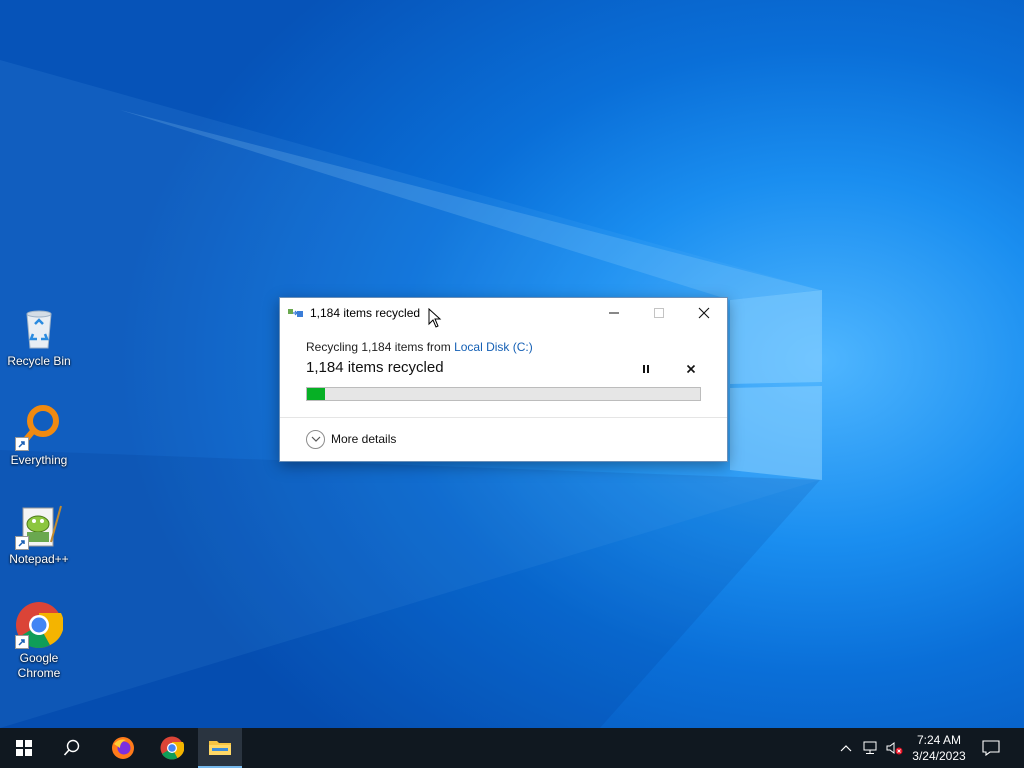 The height and width of the screenshot is (768, 1024). What do you see at coordinates (503, 439) in the screenshot?
I see `more-details-toggle: More details` at bounding box center [503, 439].